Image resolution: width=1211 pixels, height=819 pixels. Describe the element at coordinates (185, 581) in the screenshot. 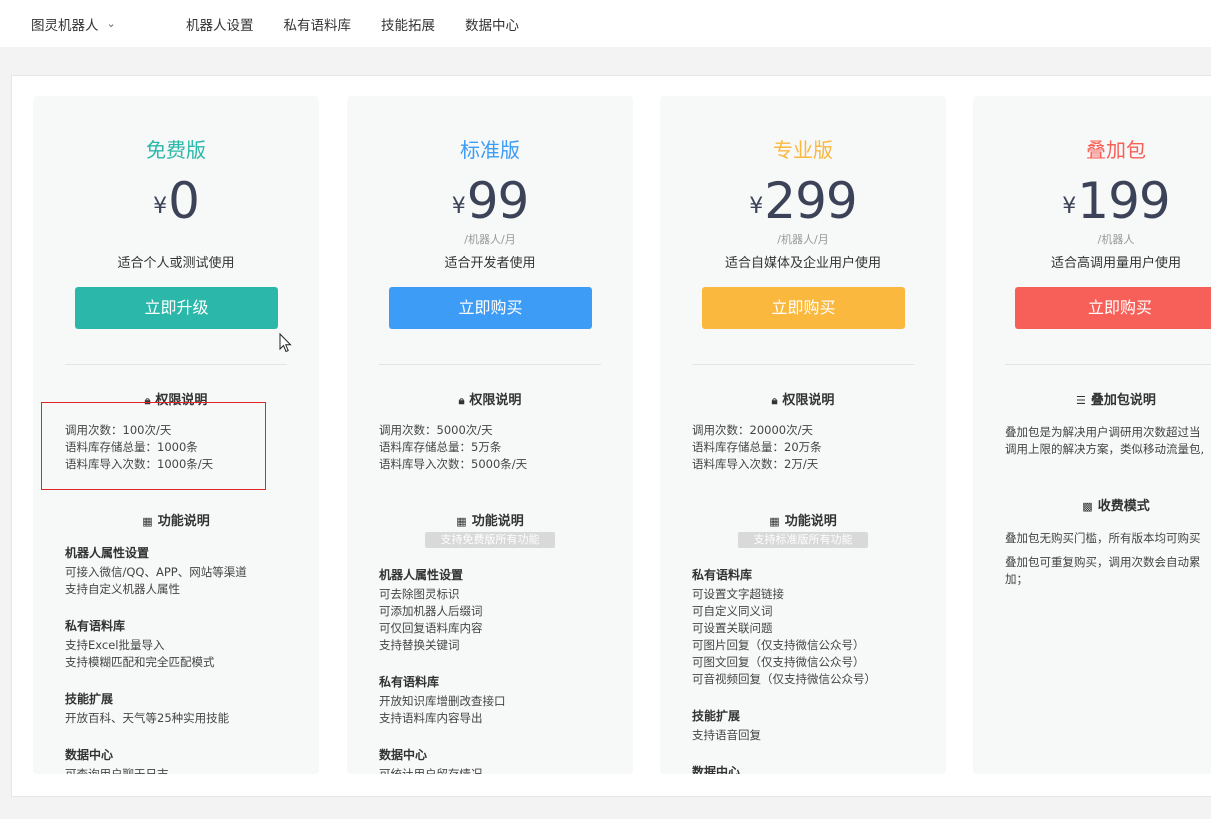

I see `feature-group-items: 可接入微信/QQ、APP、网站等渠道 支持自定义机器人属性` at that location.